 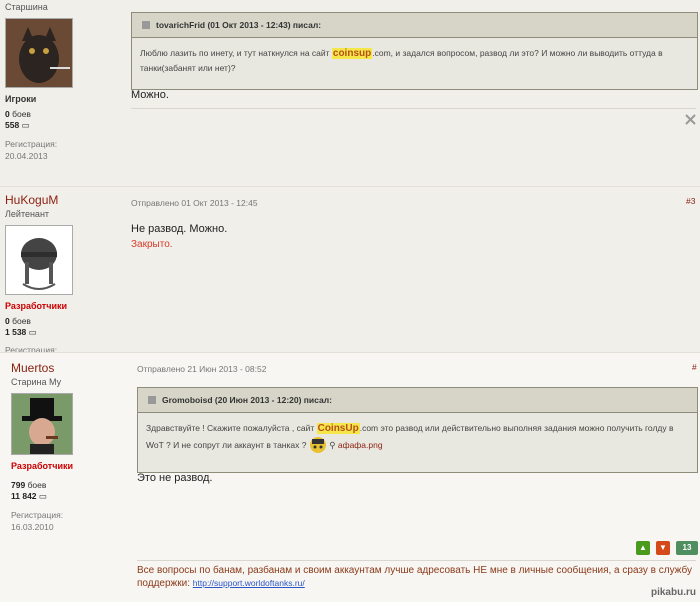 I want to click on post-date: Отправлено 01 Окт 2013 - 12:45, so click(x=194, y=203).